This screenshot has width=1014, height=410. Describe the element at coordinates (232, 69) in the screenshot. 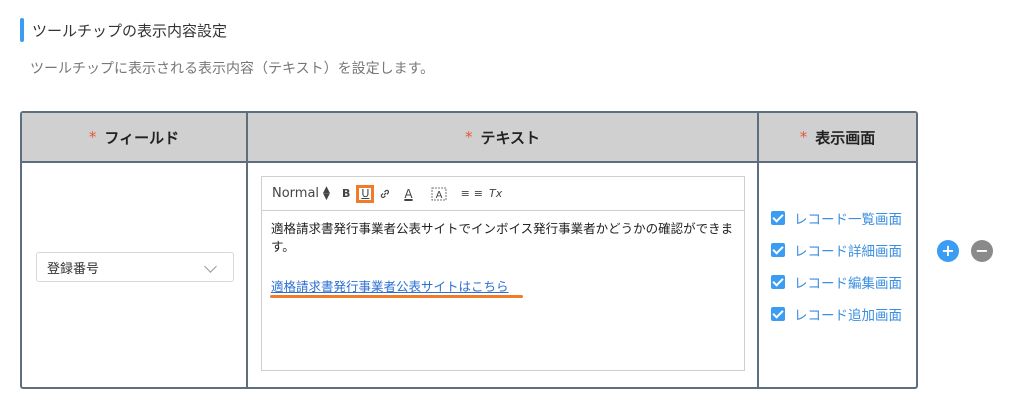

I see `section-description: ツールチップに表示される表示内容（テキスト）を設定します。` at that location.